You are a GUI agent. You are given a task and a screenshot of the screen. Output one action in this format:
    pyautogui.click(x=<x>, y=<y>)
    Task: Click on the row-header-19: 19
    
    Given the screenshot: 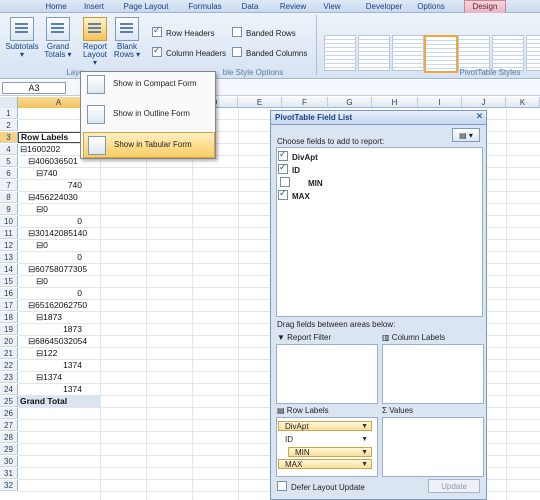 What is the action you would take?
    pyautogui.click(x=9, y=329)
    